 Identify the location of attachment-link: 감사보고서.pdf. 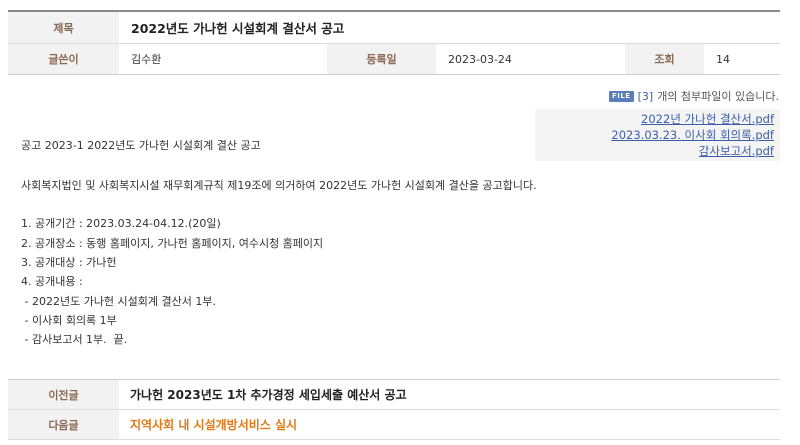
(654, 151).